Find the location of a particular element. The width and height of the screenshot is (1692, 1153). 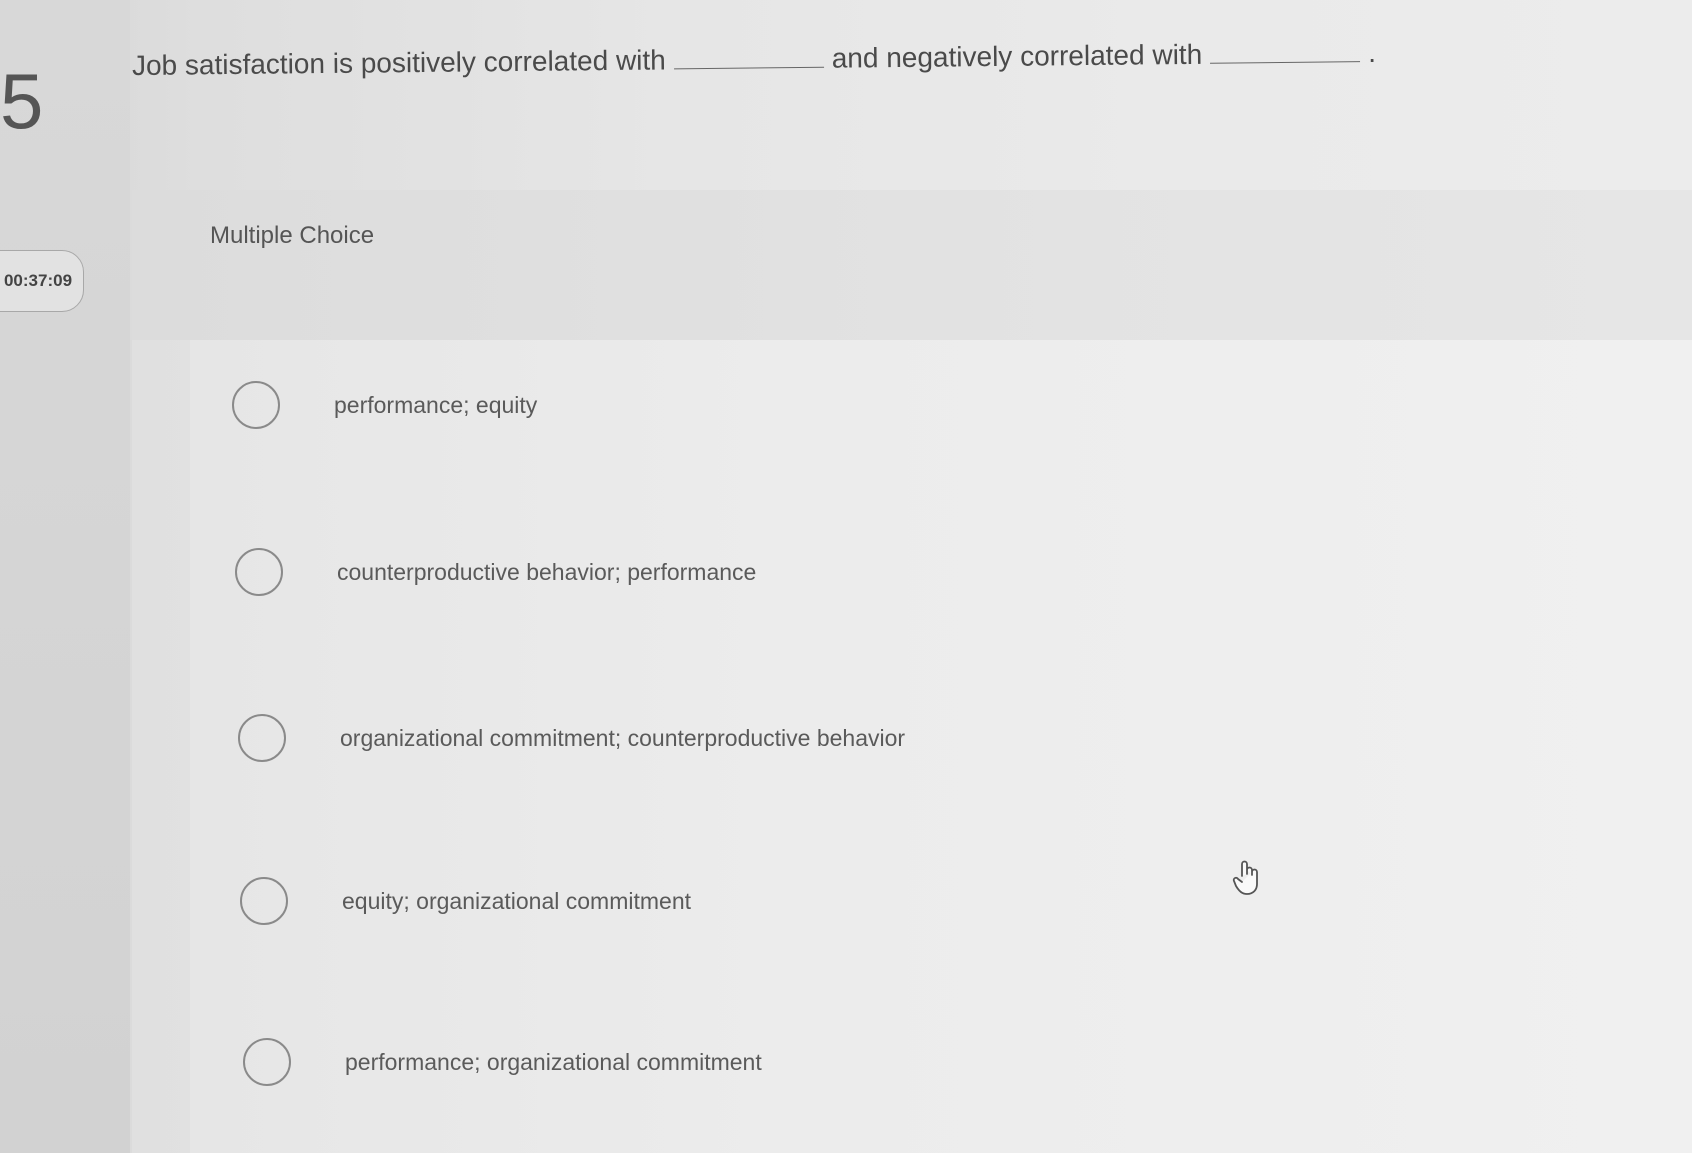

question-panel-header is located at coordinates (912, 265).